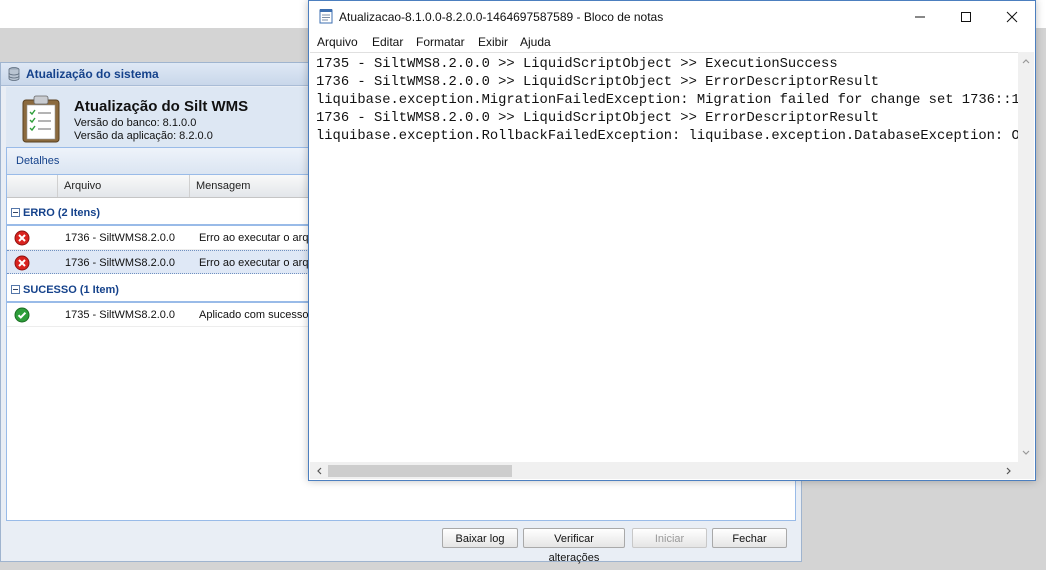  What do you see at coordinates (319, 471) in the screenshot?
I see `scroll-left-icon` at bounding box center [319, 471].